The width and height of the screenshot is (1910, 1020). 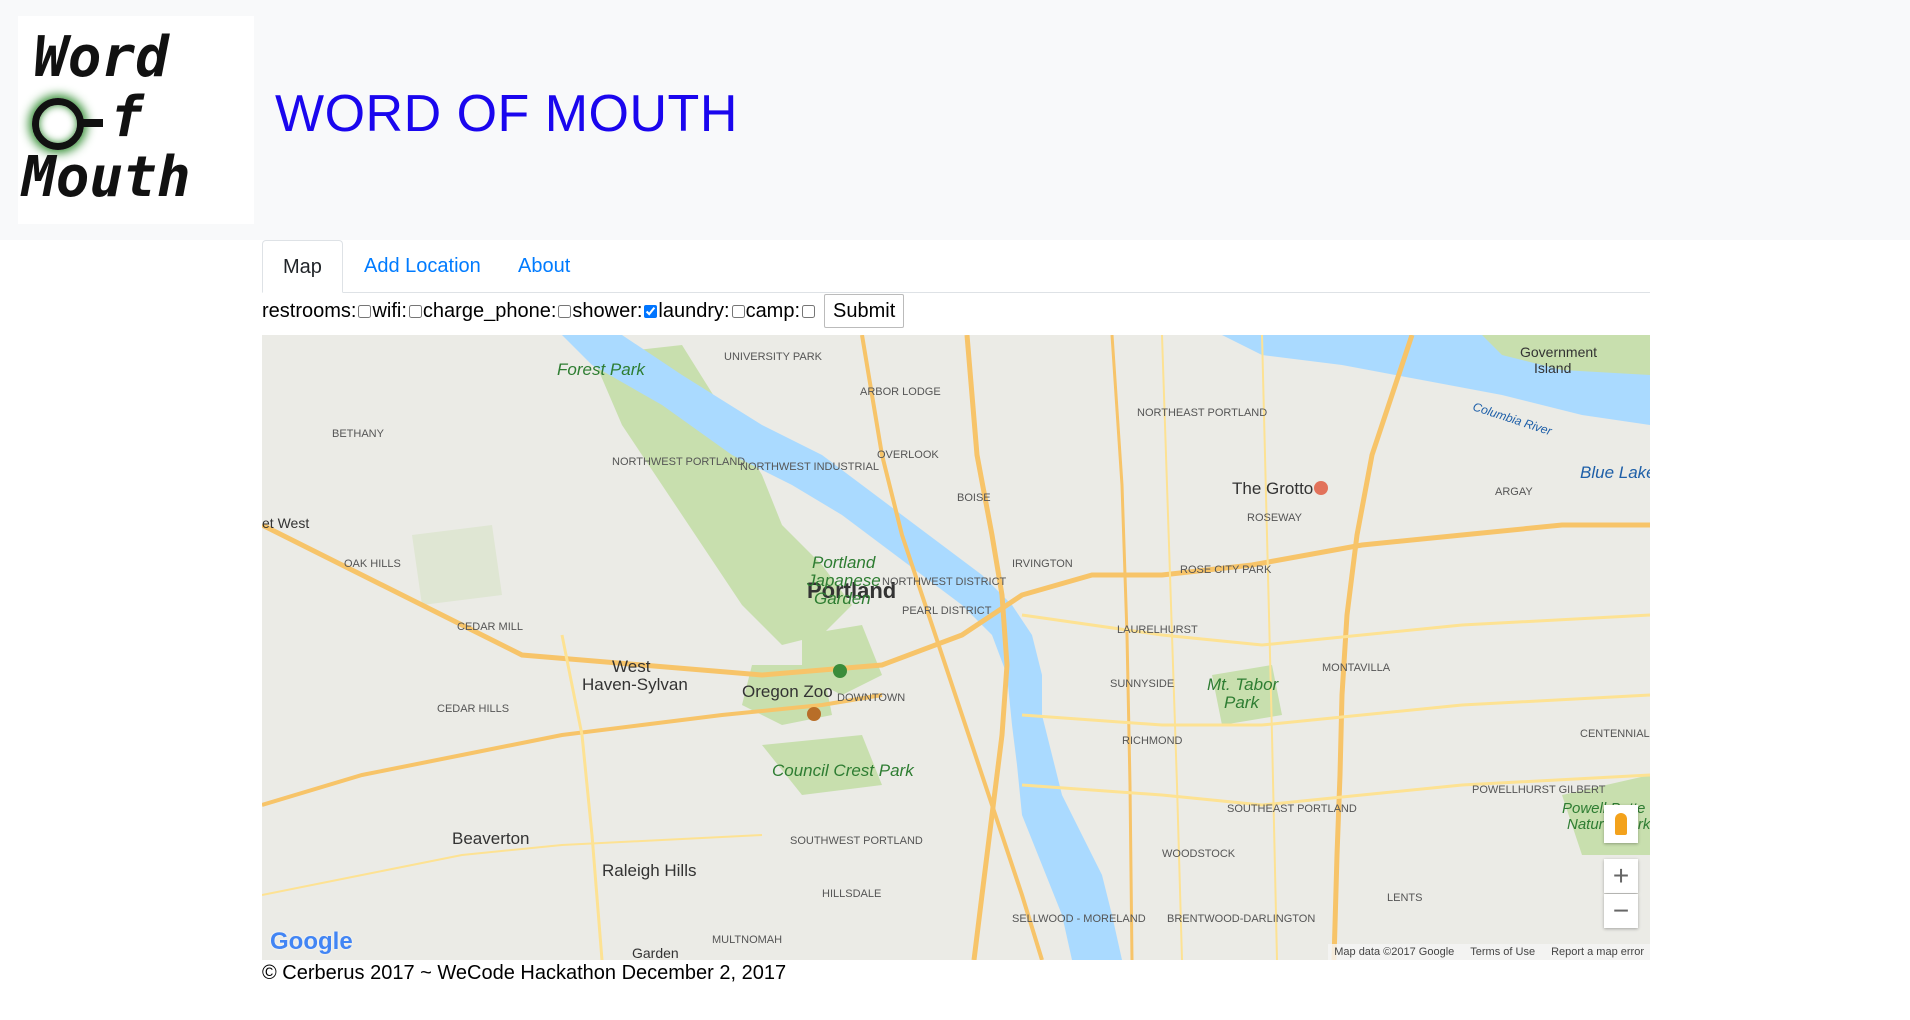 What do you see at coordinates (956, 266) in the screenshot?
I see `nav-tabs: Map Add Location About` at bounding box center [956, 266].